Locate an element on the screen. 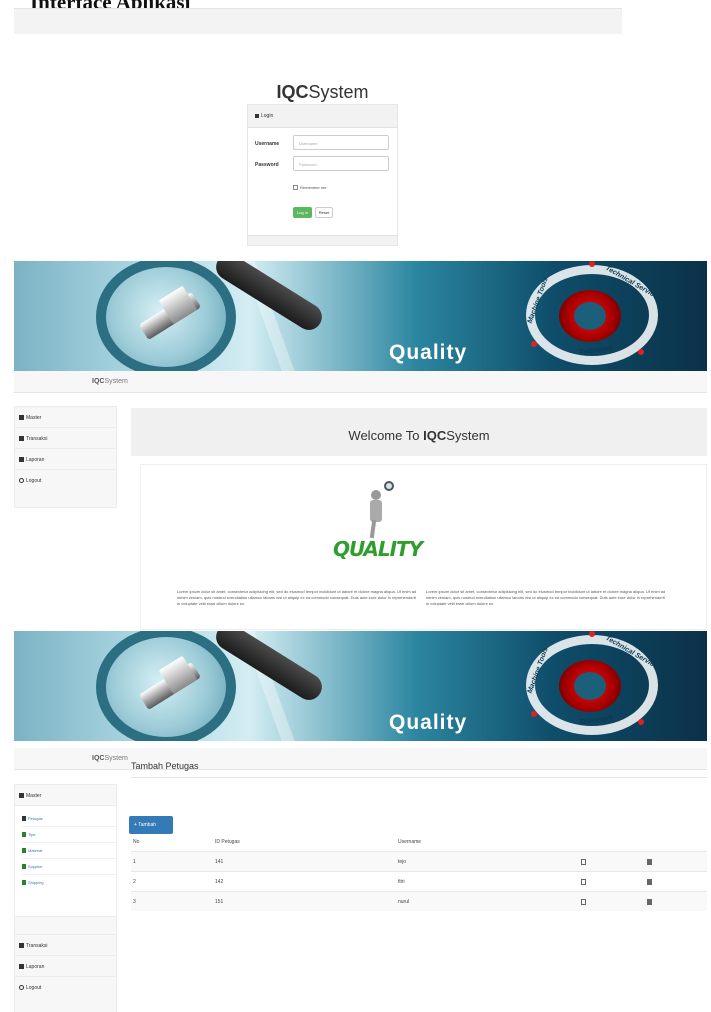  add-petugas-button: + Tambah is located at coordinates (151, 825).